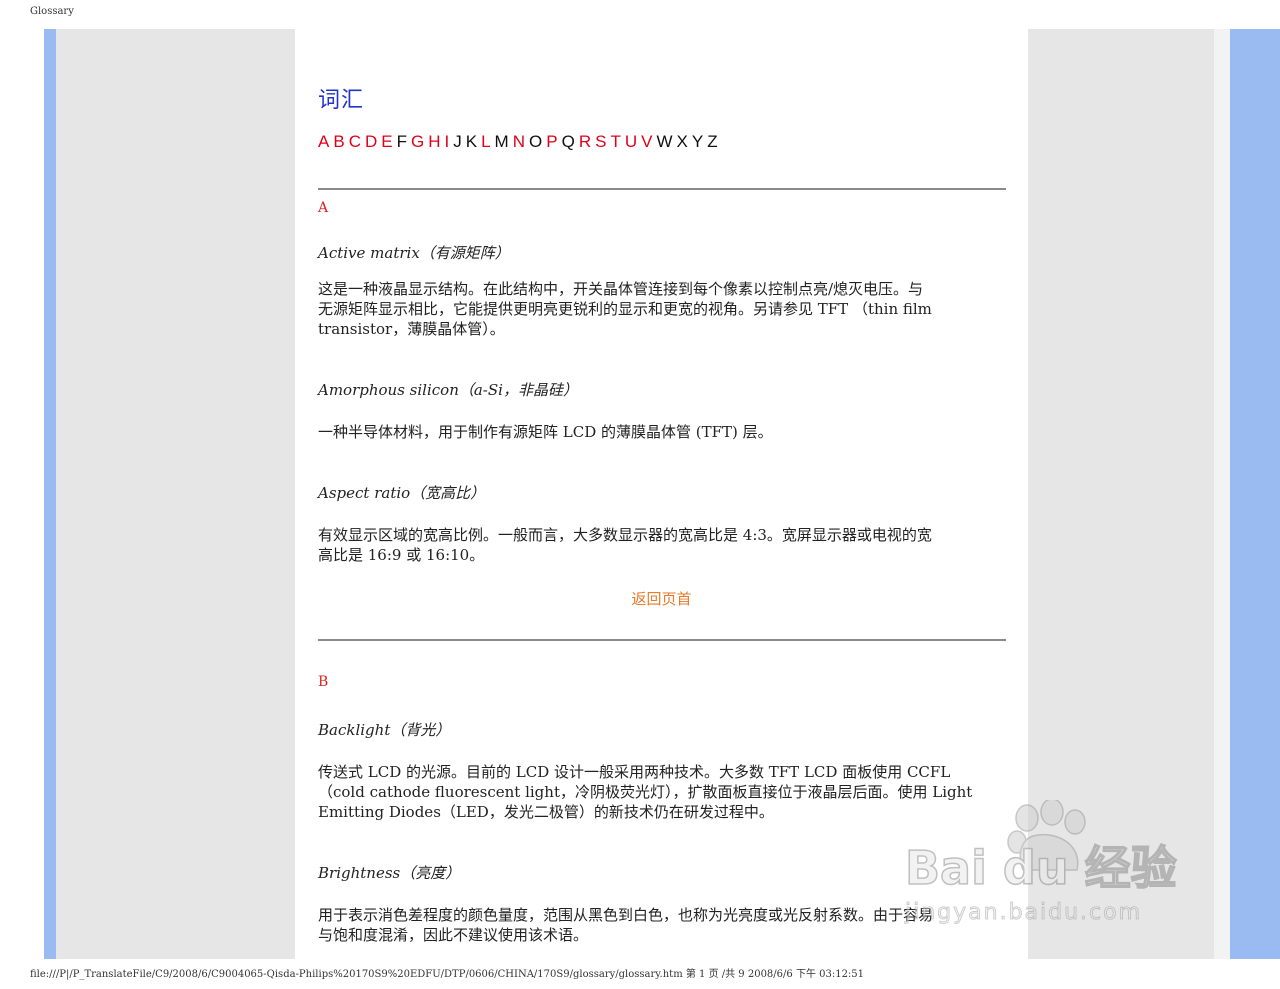 This screenshot has width=1280, height=989. I want to click on definition-line: 高比是 16:9 或 16:10。, so click(401, 555).